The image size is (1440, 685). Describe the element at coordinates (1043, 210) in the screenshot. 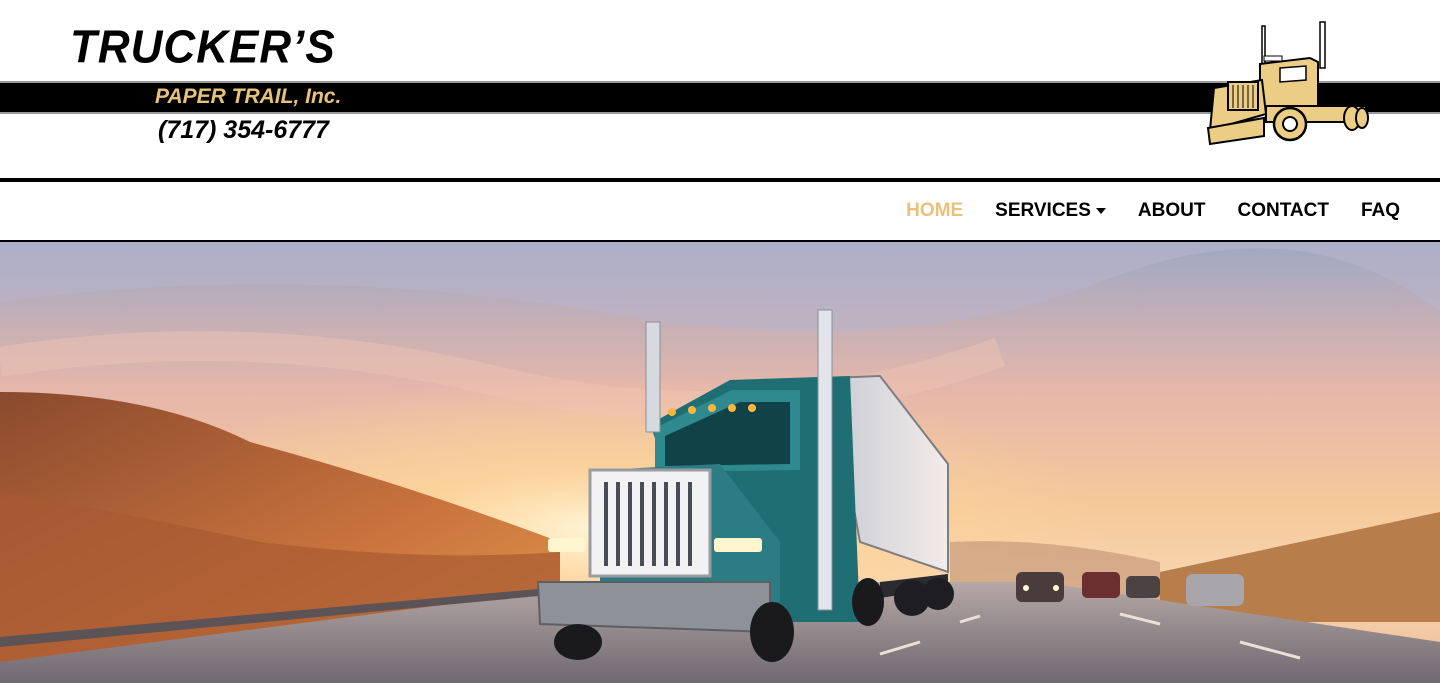

I see `nav-label-services: SERVICES` at that location.